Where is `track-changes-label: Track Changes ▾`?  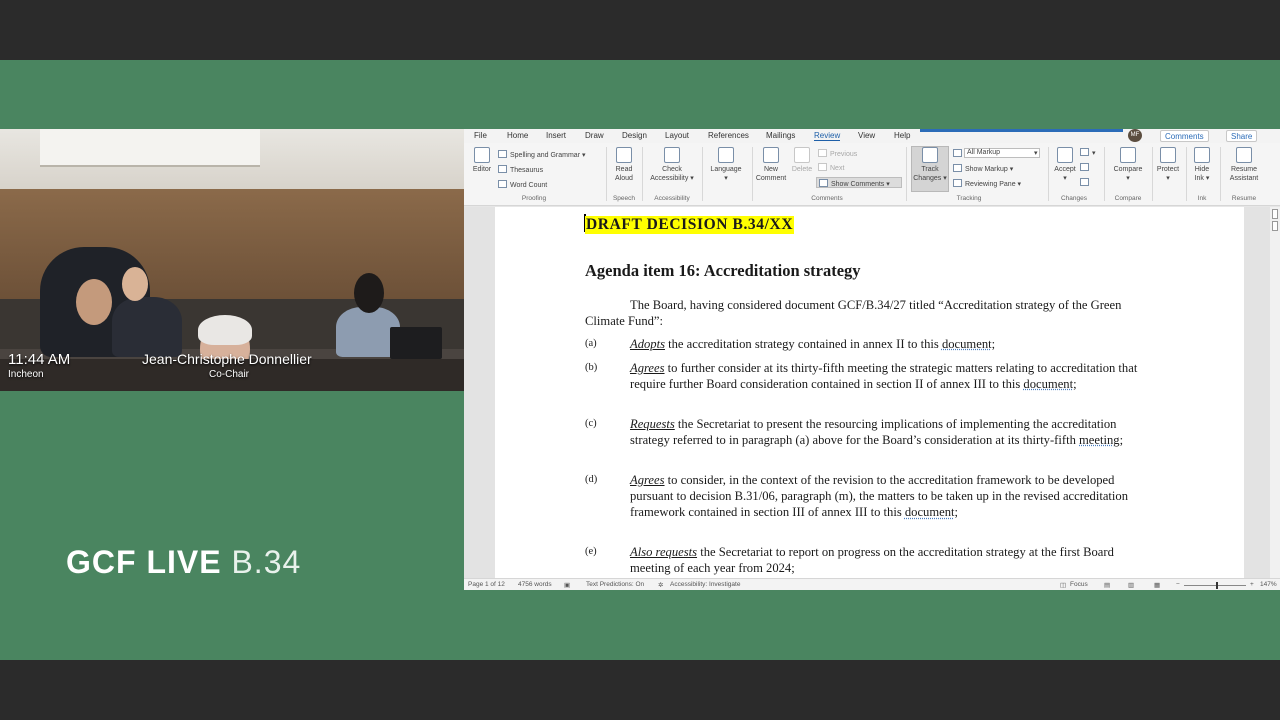
track-changes-label: Track Changes ▾ is located at coordinates (930, 165).